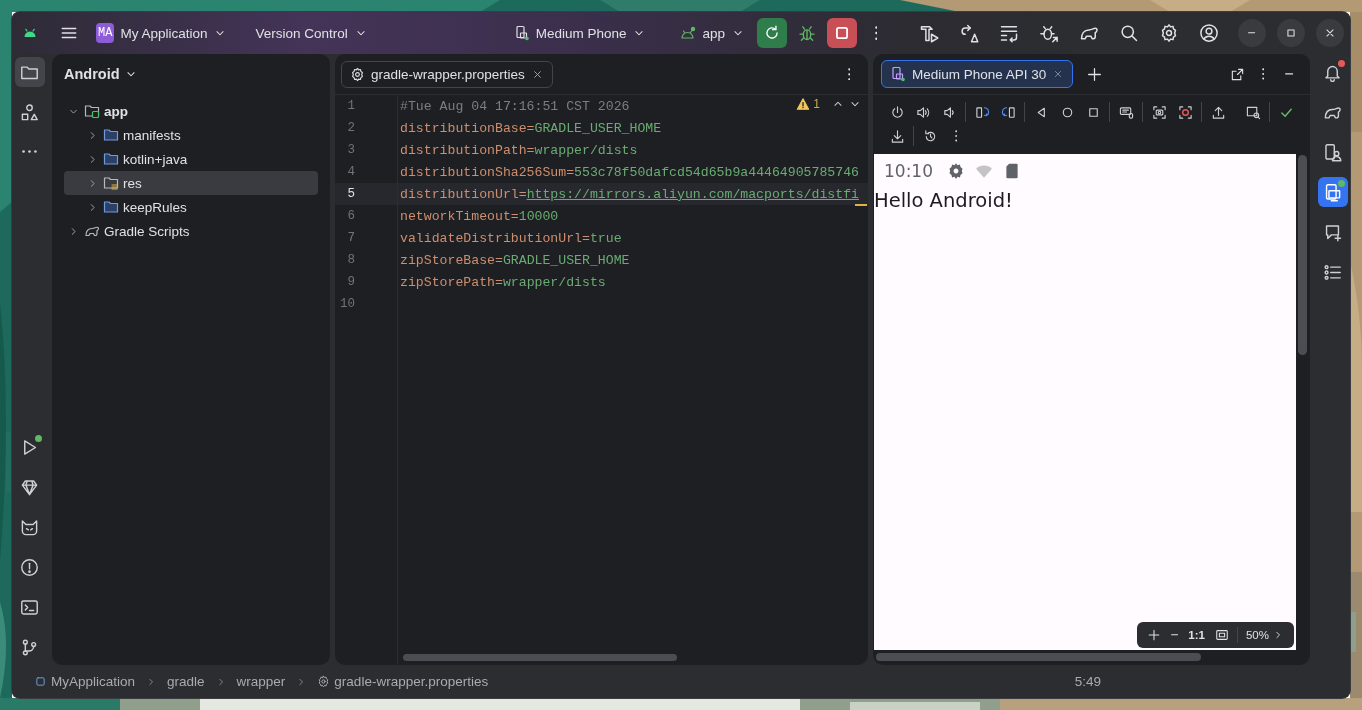 Image resolution: width=1362 pixels, height=710 pixels. Describe the element at coordinates (191, 207) in the screenshot. I see `tree-item: keepRules` at that location.